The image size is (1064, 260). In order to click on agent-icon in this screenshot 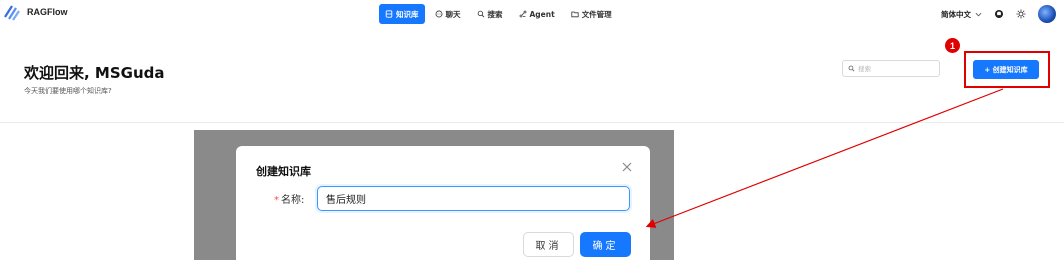, I will do `click(522, 14)`.